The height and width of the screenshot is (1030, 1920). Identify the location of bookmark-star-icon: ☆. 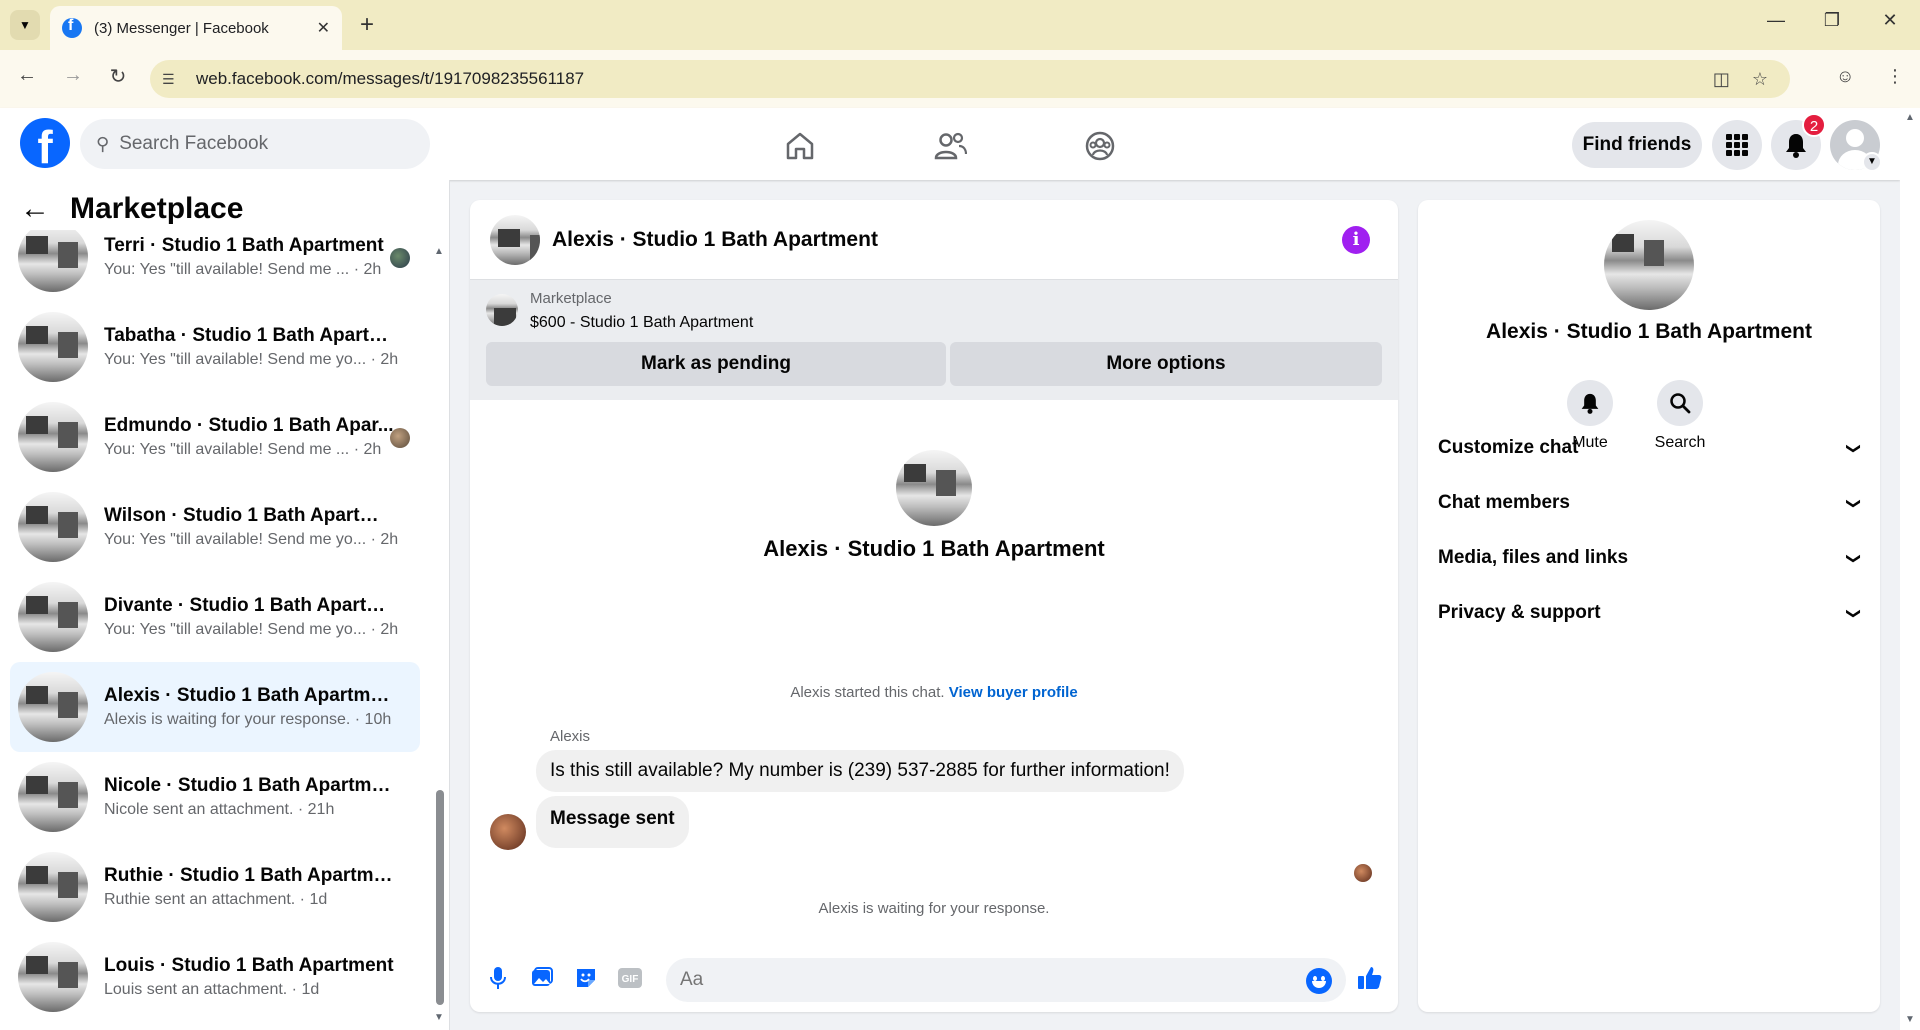
(1760, 79).